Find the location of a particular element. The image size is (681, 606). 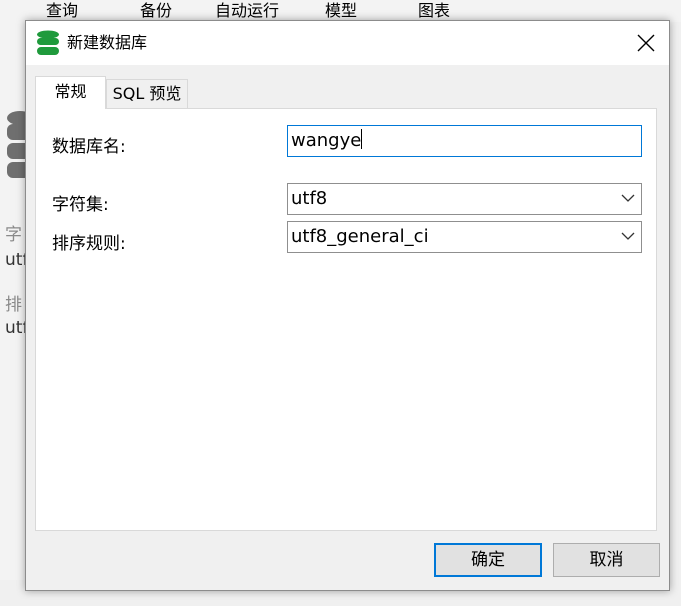

tab-sql-preview: SQL 预览 is located at coordinates (147, 93).